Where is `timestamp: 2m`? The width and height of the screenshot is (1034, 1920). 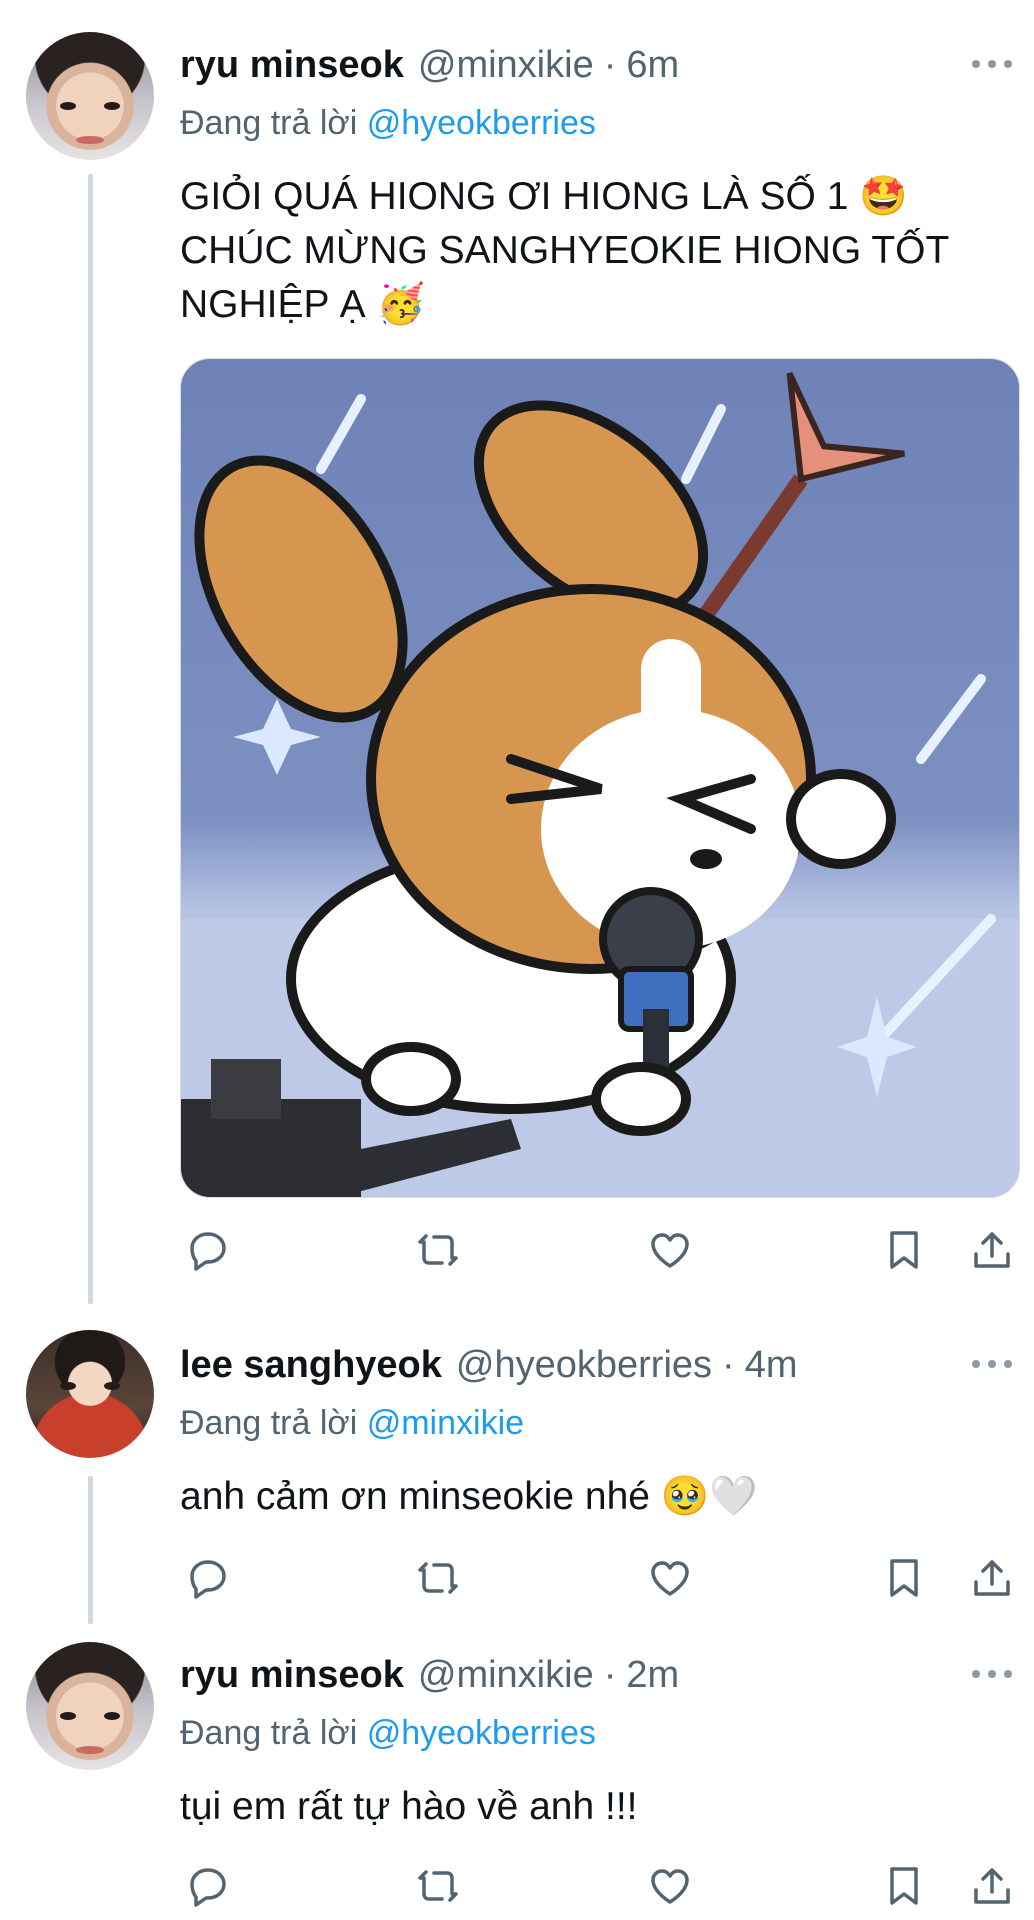
timestamp: 2m is located at coordinates (652, 1675).